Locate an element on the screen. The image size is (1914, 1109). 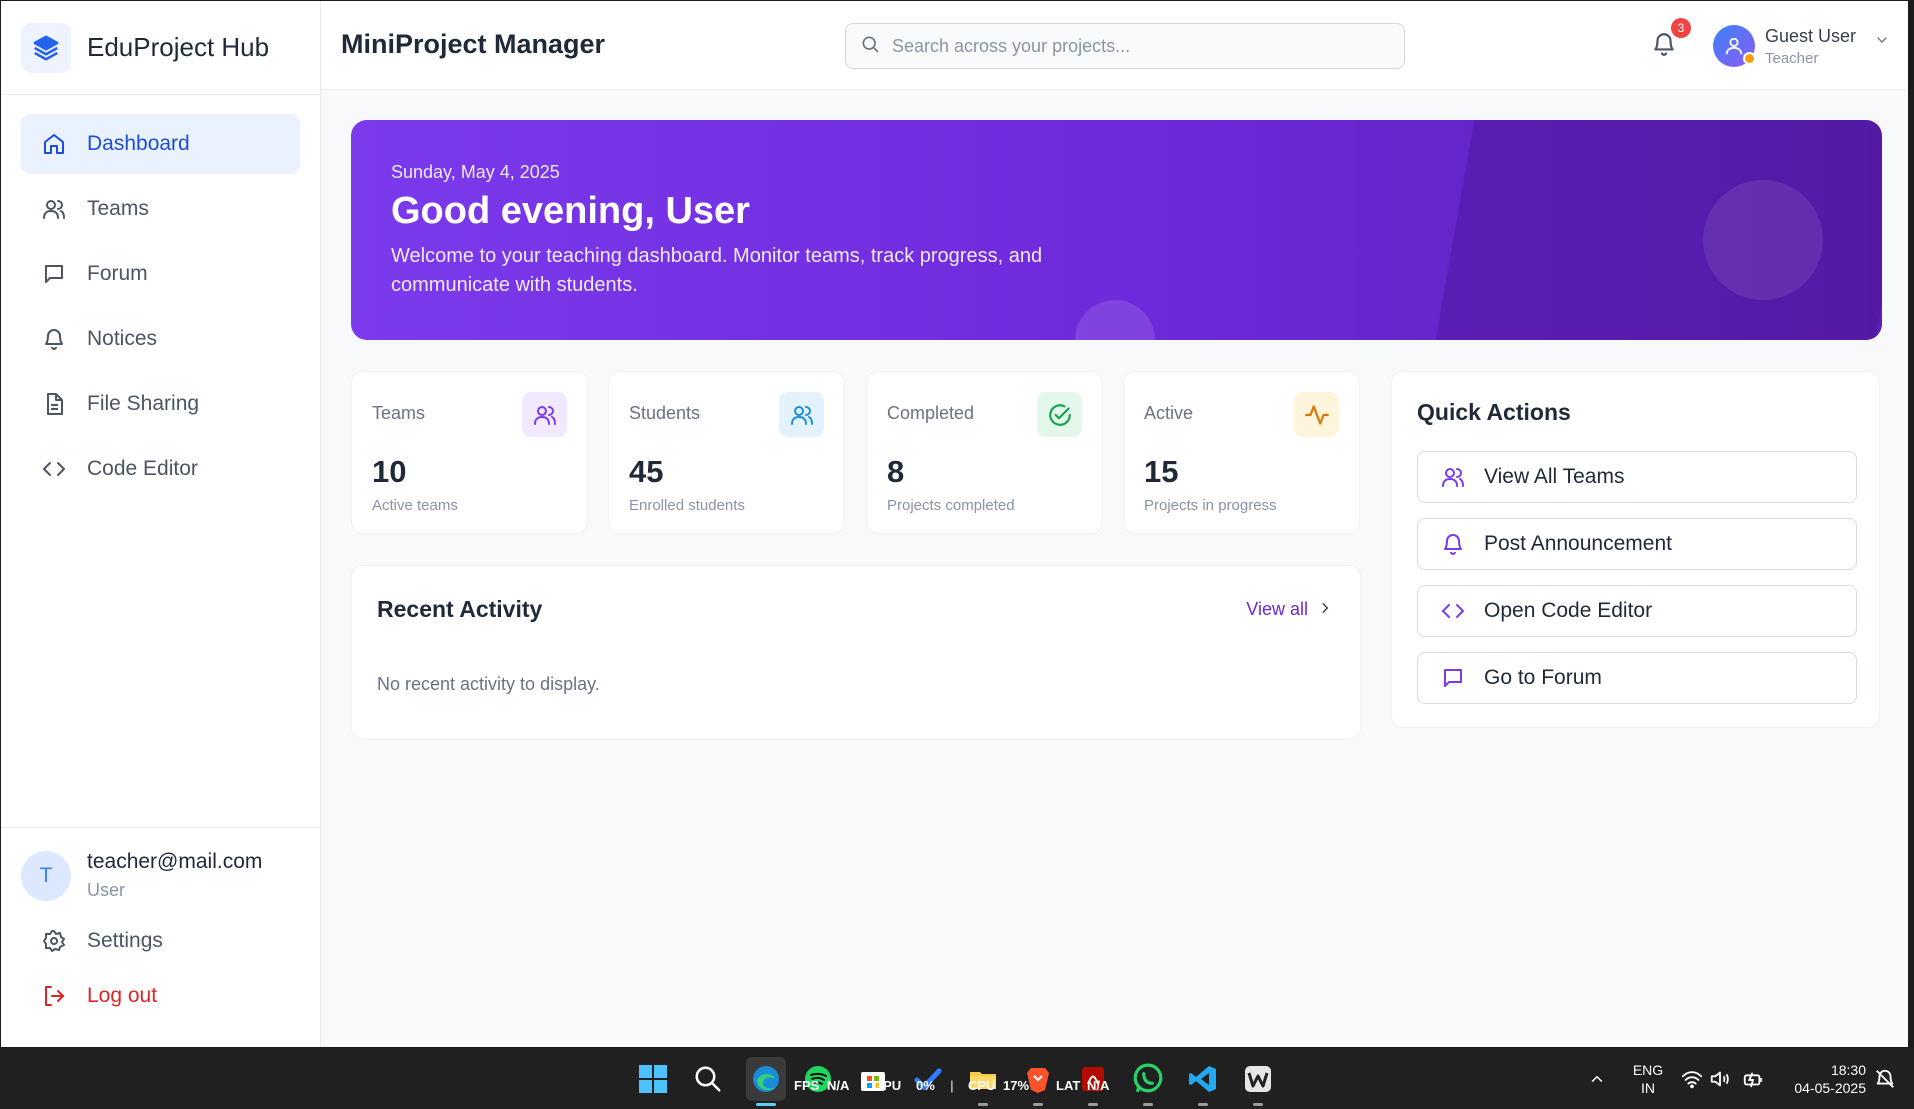
whatsapp-icon is located at coordinates (1148, 1079).